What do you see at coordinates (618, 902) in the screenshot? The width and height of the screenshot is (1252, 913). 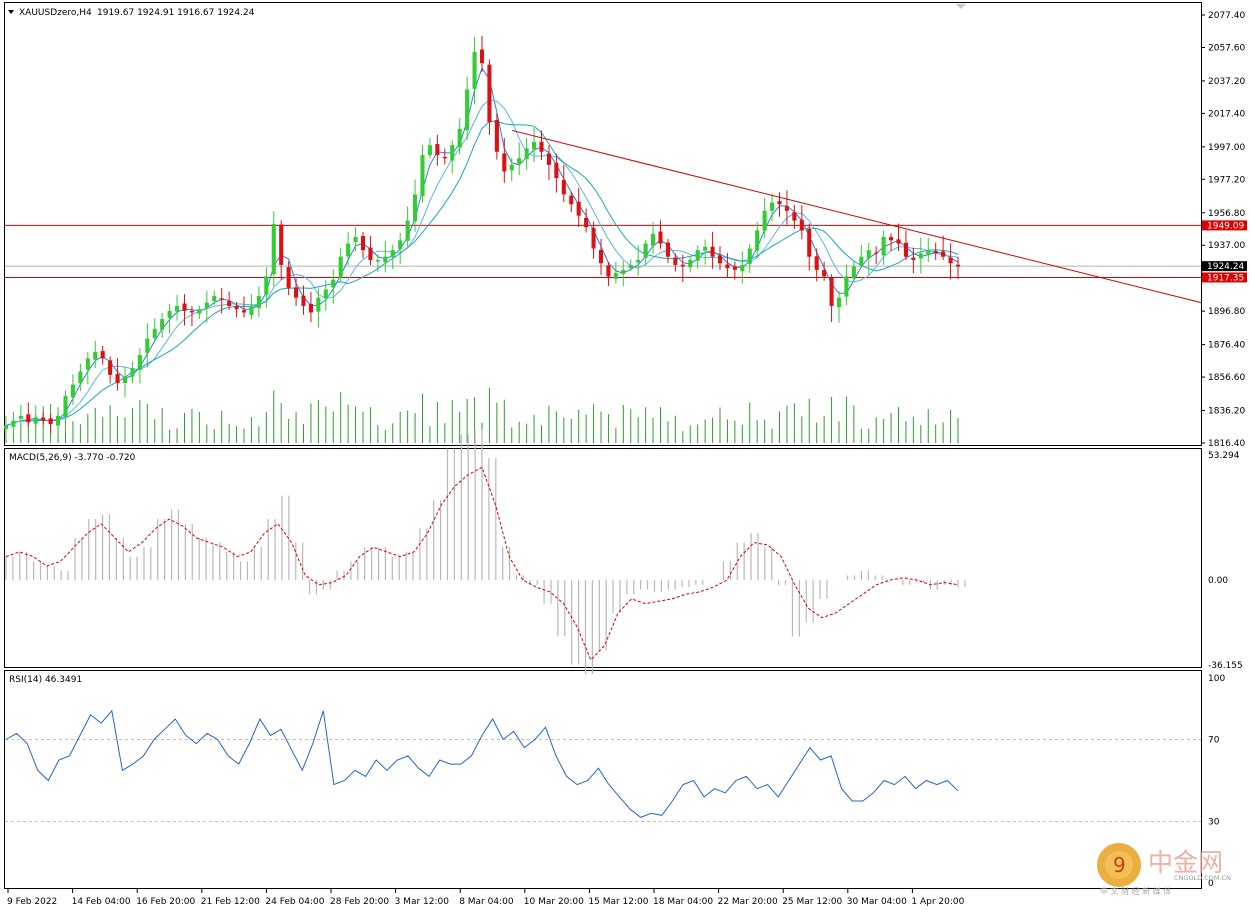 I see `time-tick-label: 15 Mar 12:00` at bounding box center [618, 902].